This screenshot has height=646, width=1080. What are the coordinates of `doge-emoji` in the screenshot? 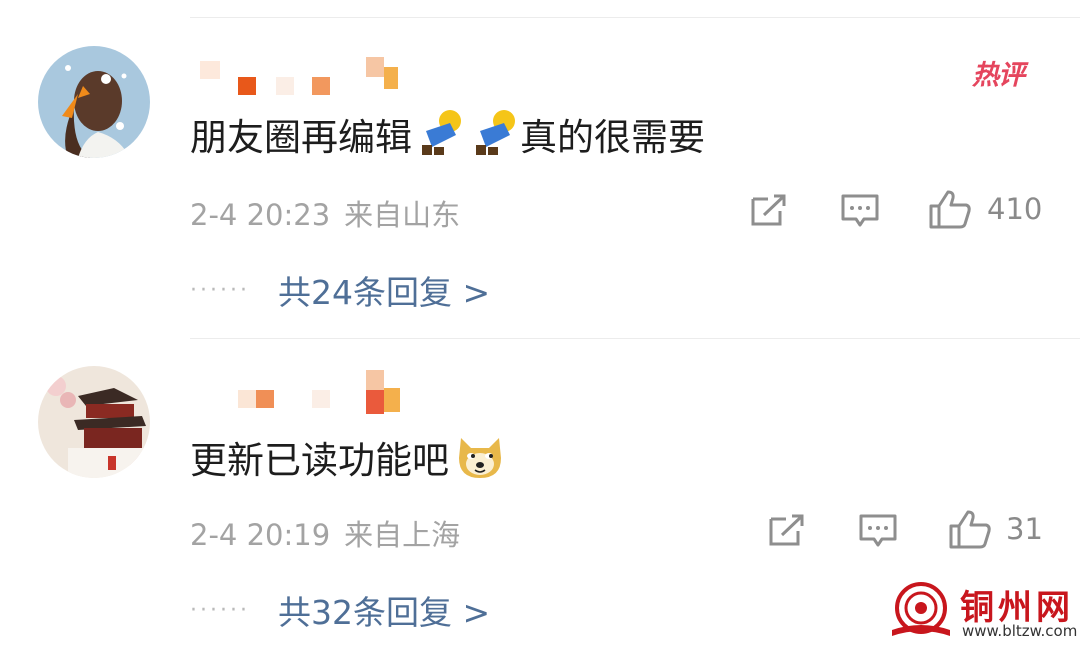 It's located at (480, 461).